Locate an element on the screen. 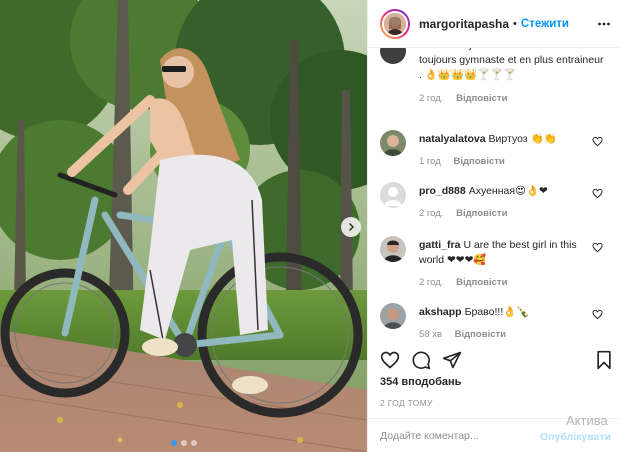  post-timestamp: 2 ГОД ТОМУ is located at coordinates (406, 403).